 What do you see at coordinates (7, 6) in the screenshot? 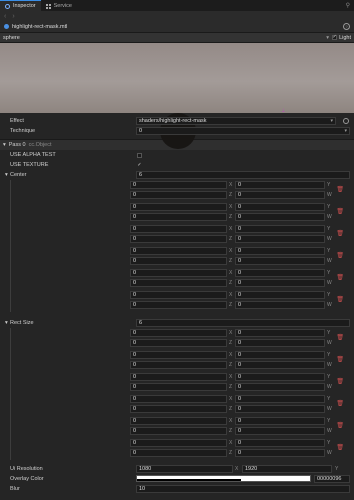
I see `inspector-icon` at bounding box center [7, 6].